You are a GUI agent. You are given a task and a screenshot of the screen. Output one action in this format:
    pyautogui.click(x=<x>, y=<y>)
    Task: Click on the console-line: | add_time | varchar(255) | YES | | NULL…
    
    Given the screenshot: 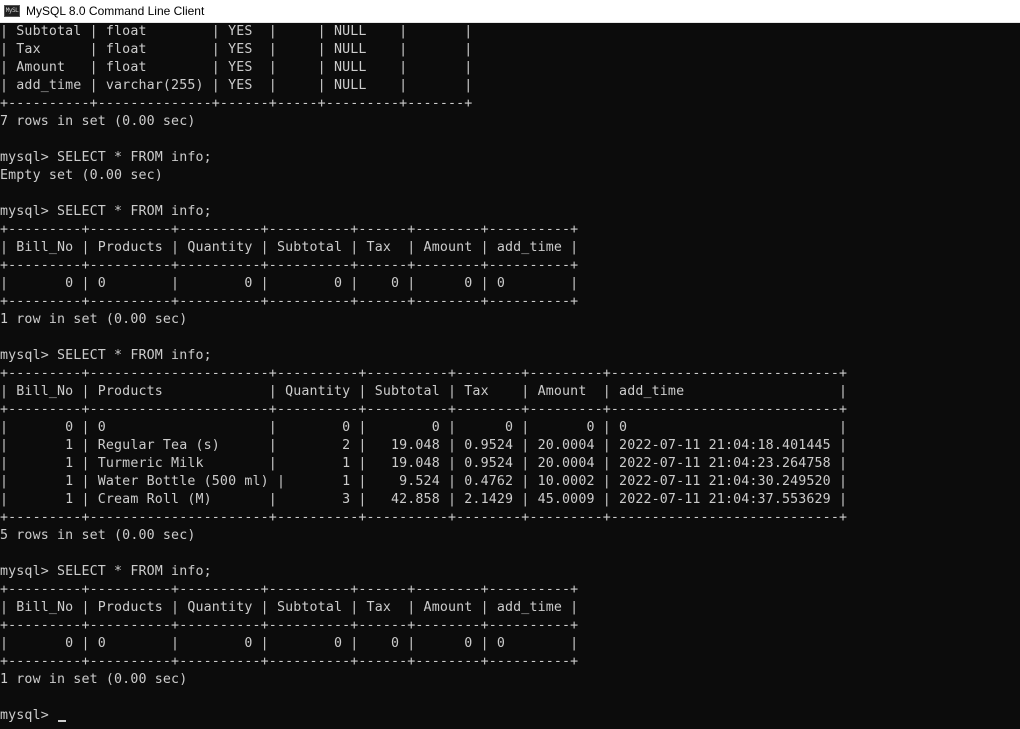 What is the action you would take?
    pyautogui.click(x=236, y=85)
    